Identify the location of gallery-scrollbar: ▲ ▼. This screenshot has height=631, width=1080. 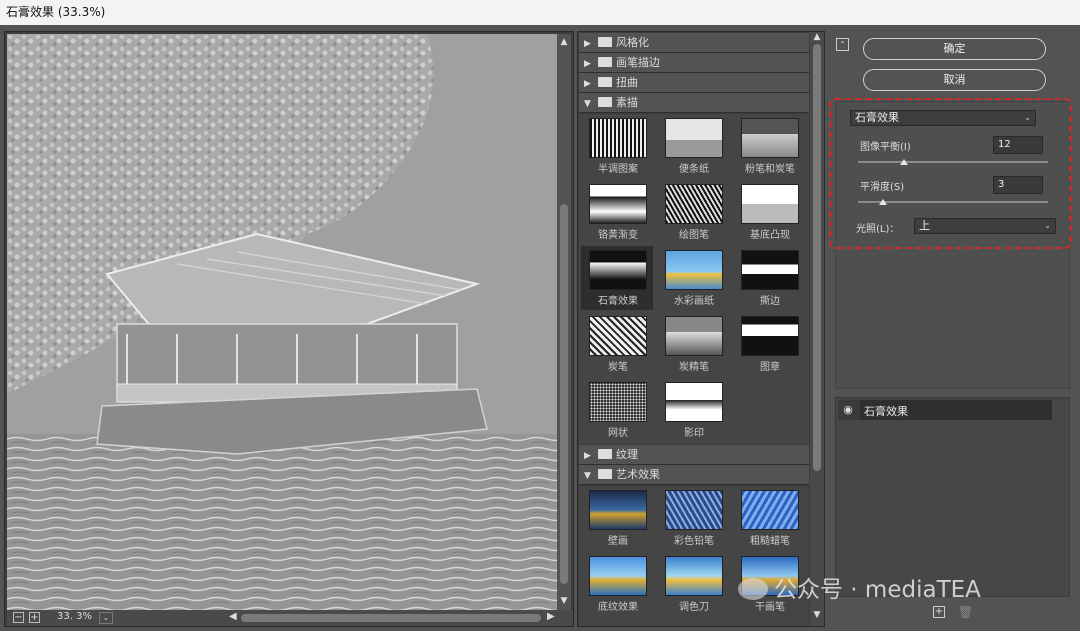
(817, 329).